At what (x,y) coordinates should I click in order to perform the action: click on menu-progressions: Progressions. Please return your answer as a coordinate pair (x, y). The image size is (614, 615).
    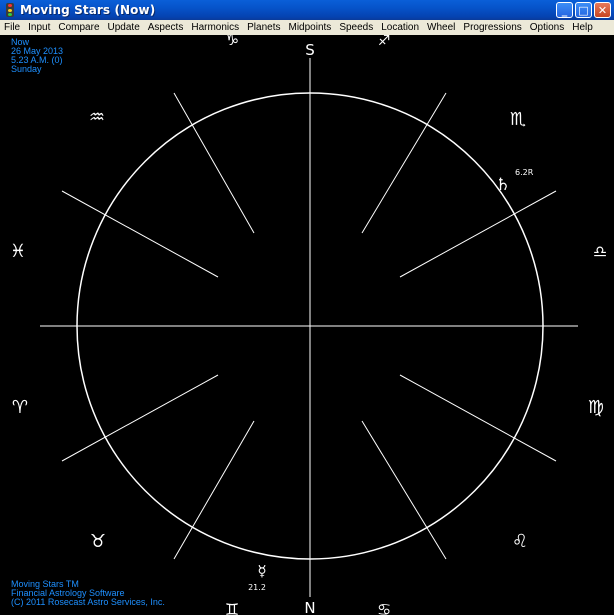
    Looking at the image, I should click on (492, 27).